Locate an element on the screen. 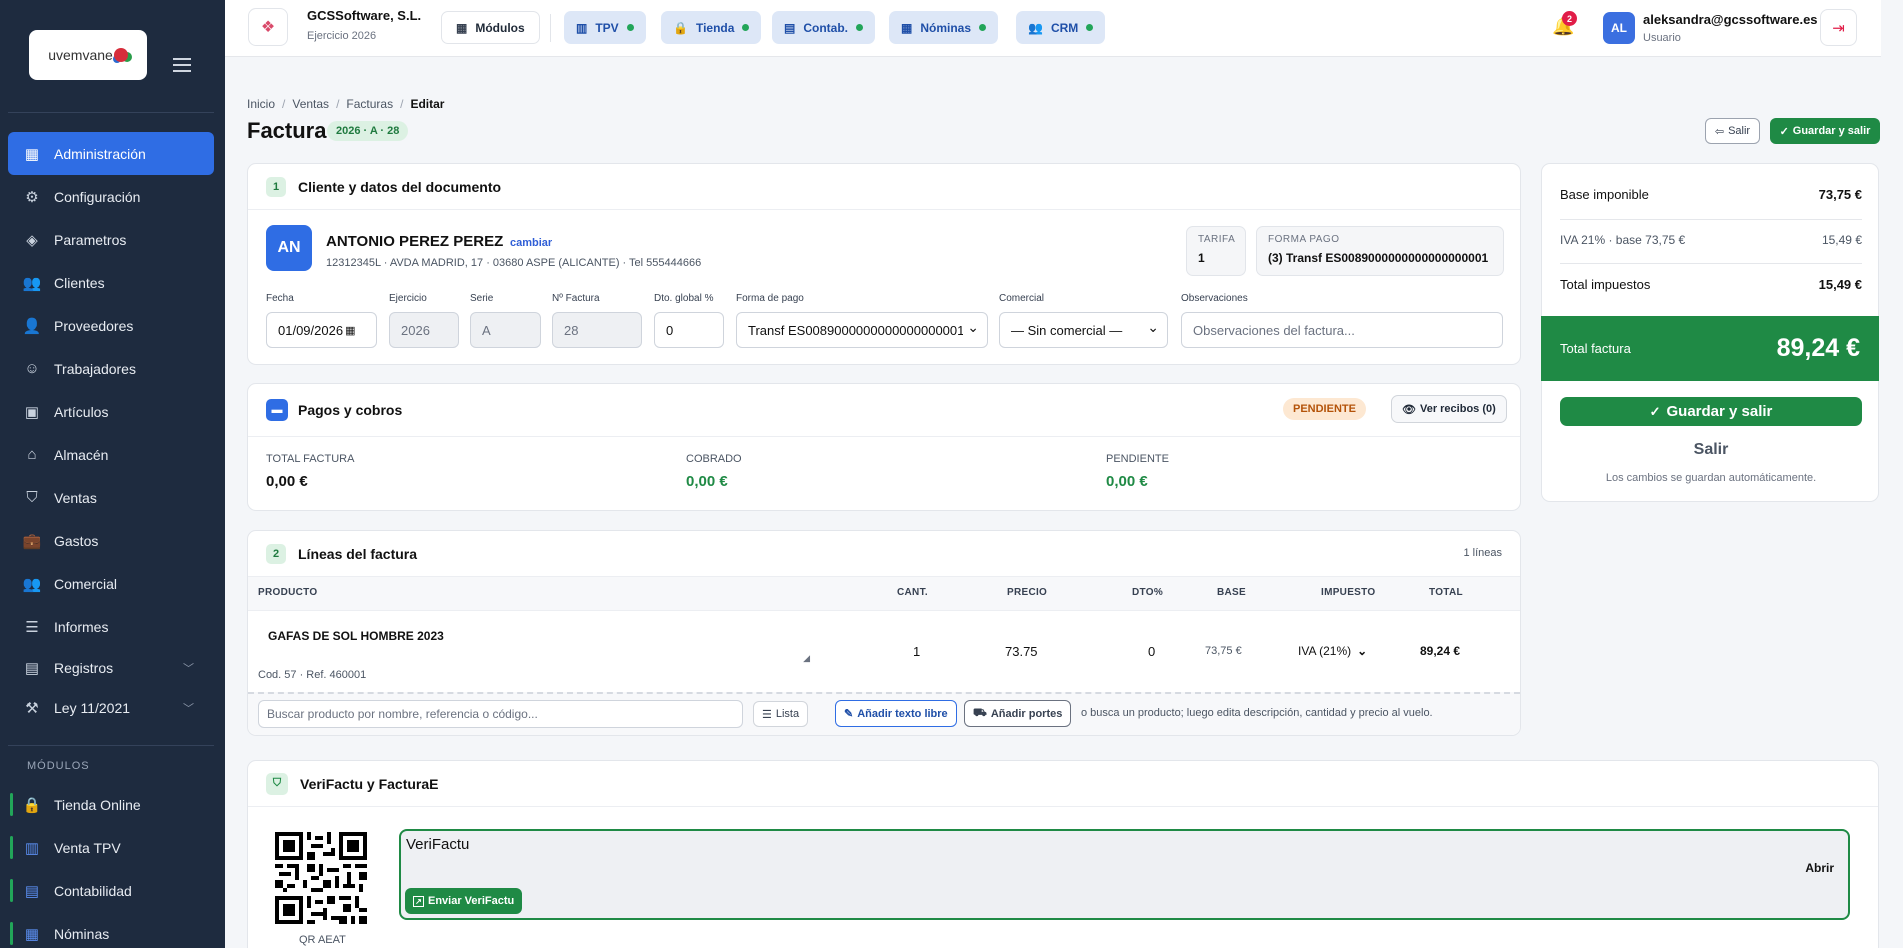 The image size is (1903, 948). total-value: 89,24 € is located at coordinates (1818, 348).